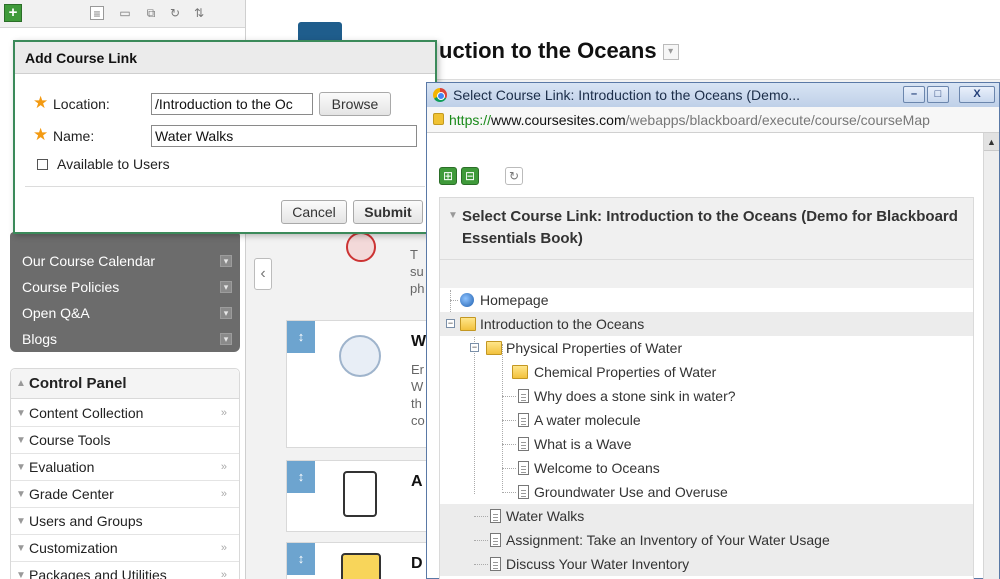 The width and height of the screenshot is (1000, 579). I want to click on item-text-line: su, so click(417, 271).